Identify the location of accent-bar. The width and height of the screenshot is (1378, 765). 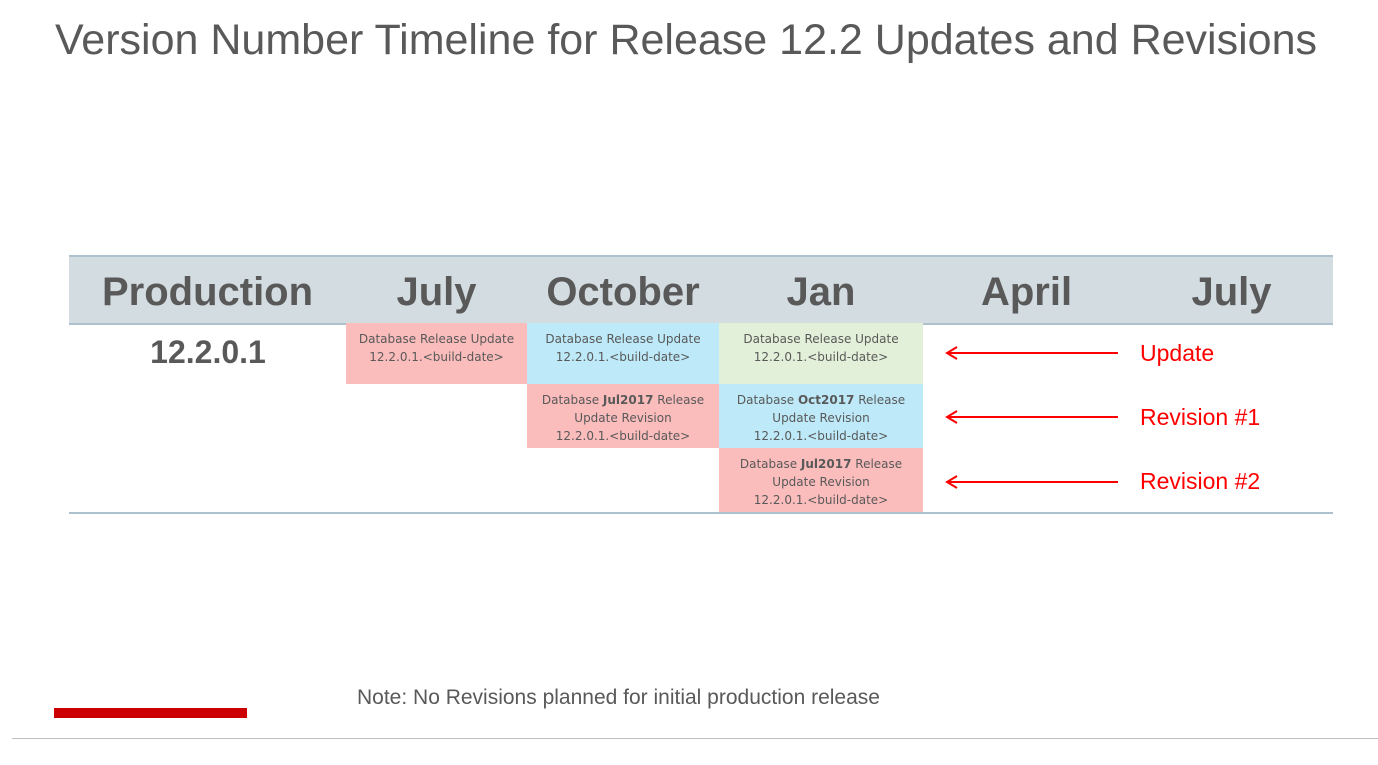
(150, 713).